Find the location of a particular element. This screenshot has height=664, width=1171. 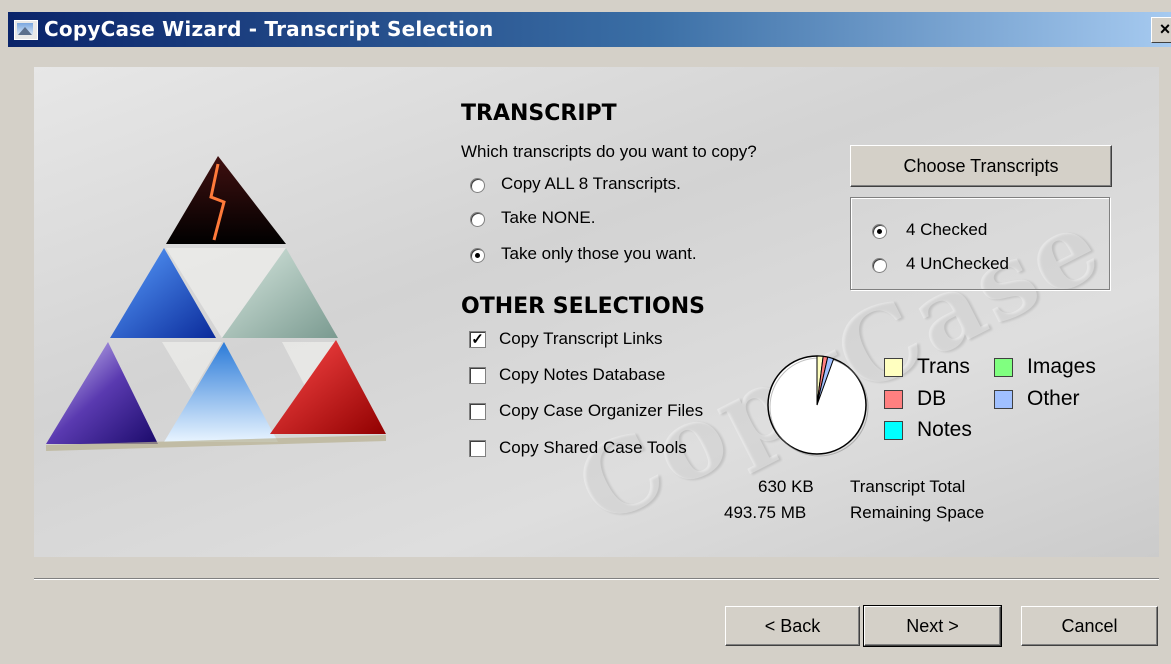

remaining-space-value: 493.75 MB is located at coordinates (765, 512).